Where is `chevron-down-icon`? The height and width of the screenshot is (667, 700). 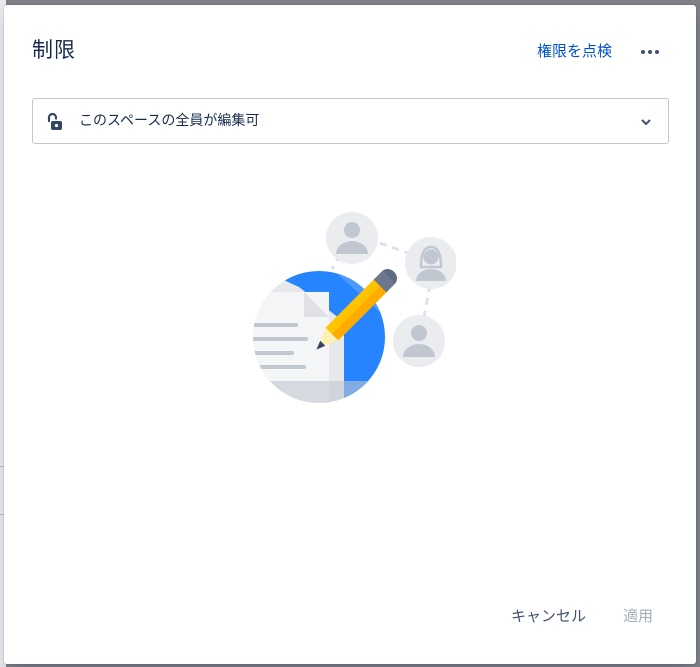 chevron-down-icon is located at coordinates (646, 122).